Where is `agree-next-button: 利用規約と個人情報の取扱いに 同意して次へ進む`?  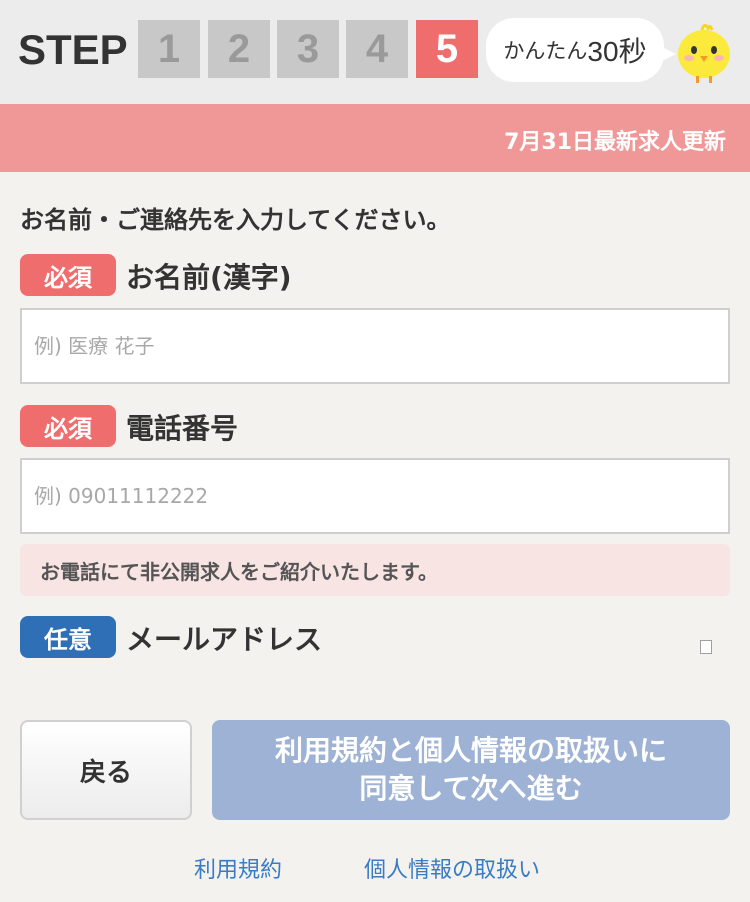 agree-next-button: 利用規約と個人情報の取扱いに 同意して次へ進む is located at coordinates (471, 770).